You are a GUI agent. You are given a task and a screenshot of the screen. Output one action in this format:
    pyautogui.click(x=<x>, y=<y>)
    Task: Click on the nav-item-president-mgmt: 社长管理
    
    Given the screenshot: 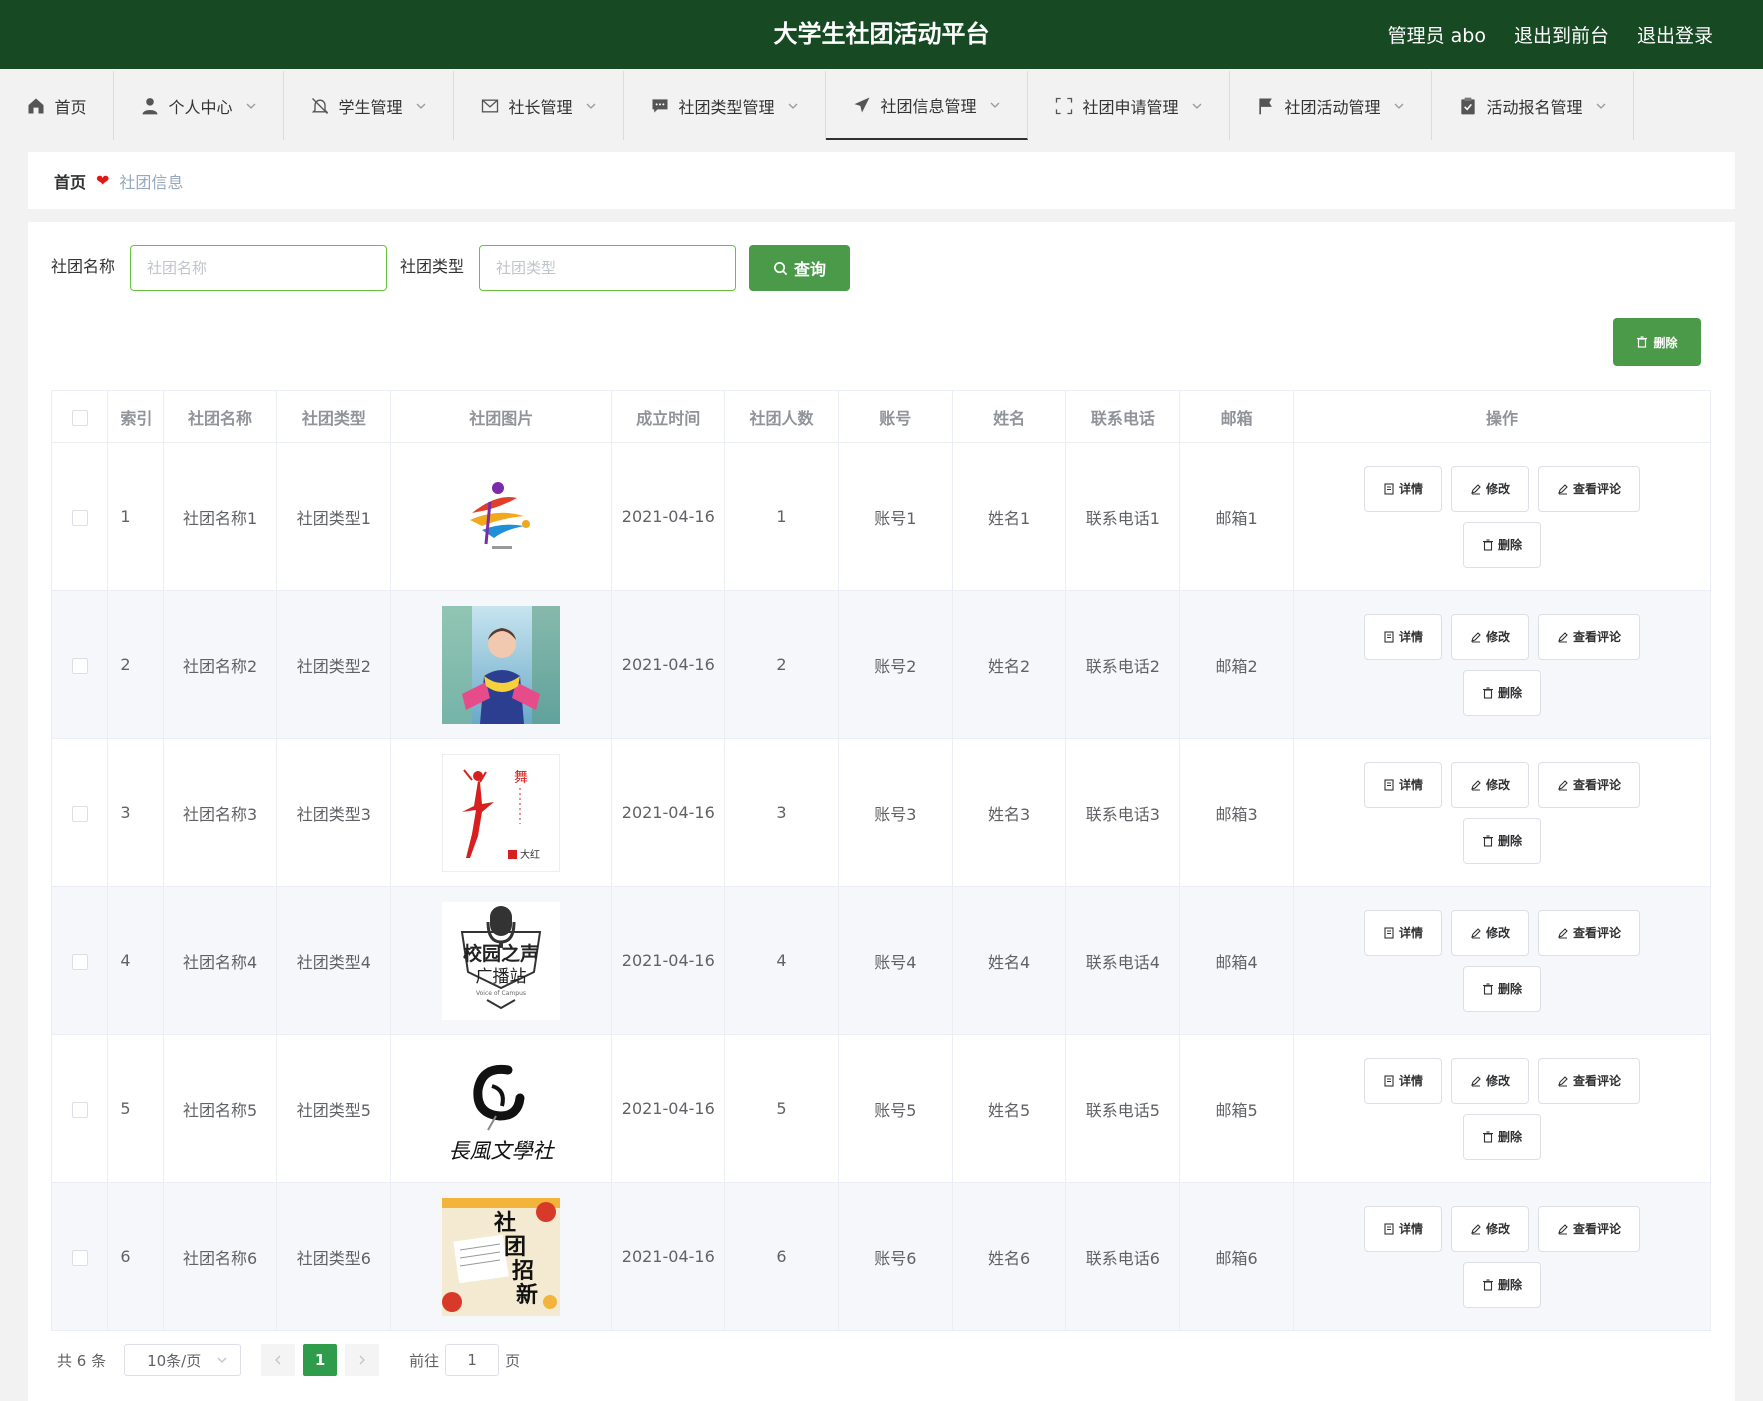 What is the action you would take?
    pyautogui.click(x=539, y=105)
    